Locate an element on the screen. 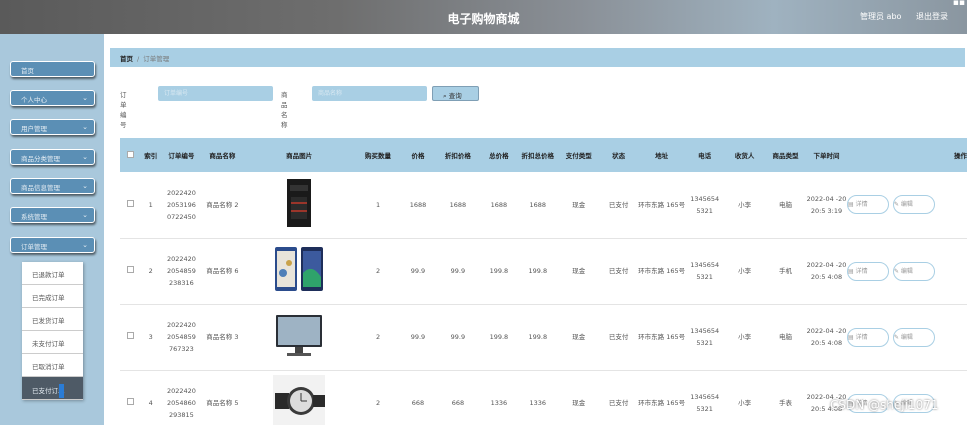 This screenshot has height=425, width=967. sidebar-item-category: 商品分类管理 ⌄ is located at coordinates (52, 157).